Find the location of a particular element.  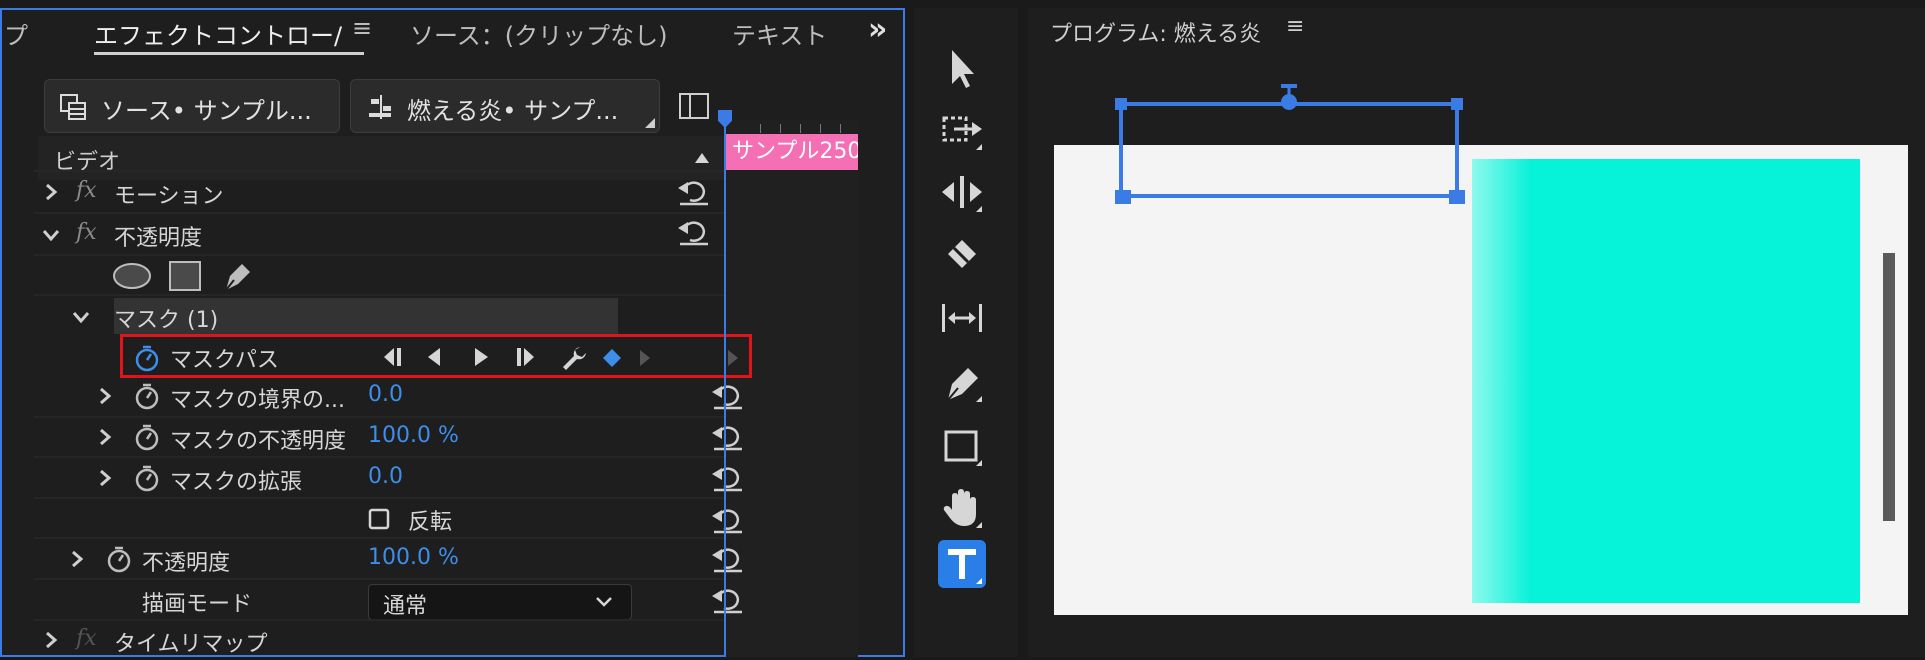

rectangle-icon is located at coordinates (962, 446).